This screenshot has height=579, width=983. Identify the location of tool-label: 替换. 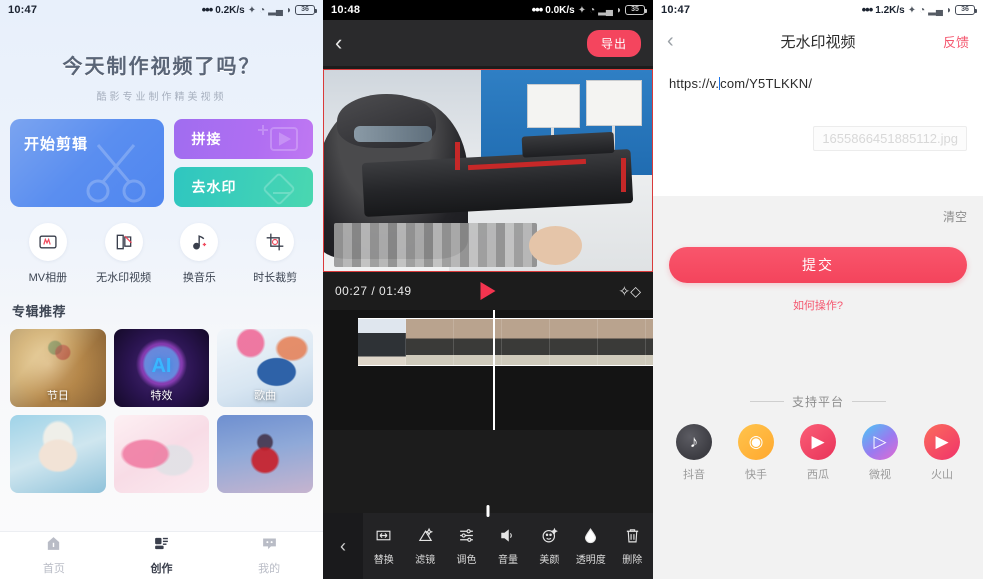
(383, 560).